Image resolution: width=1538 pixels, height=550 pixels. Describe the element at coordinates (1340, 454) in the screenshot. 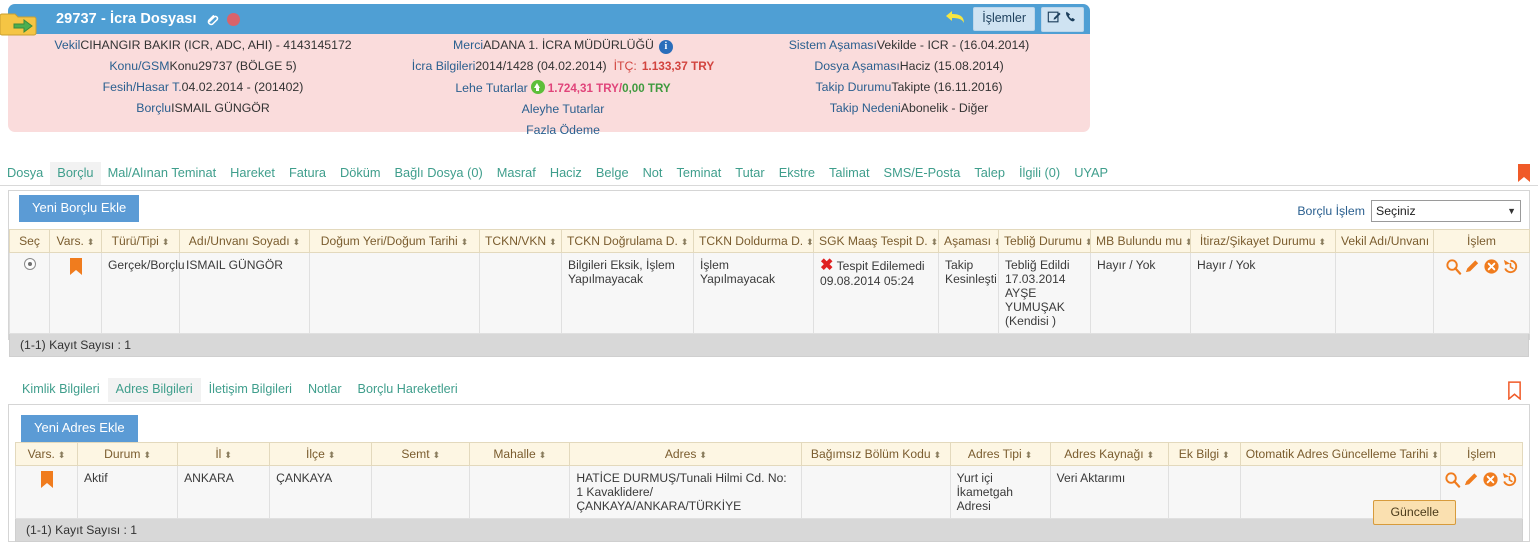

I see `address-col-otomatik-adres-g-ncelleme-tarihi: Otomatik Adres Güncelleme Tarihi ⬍` at that location.